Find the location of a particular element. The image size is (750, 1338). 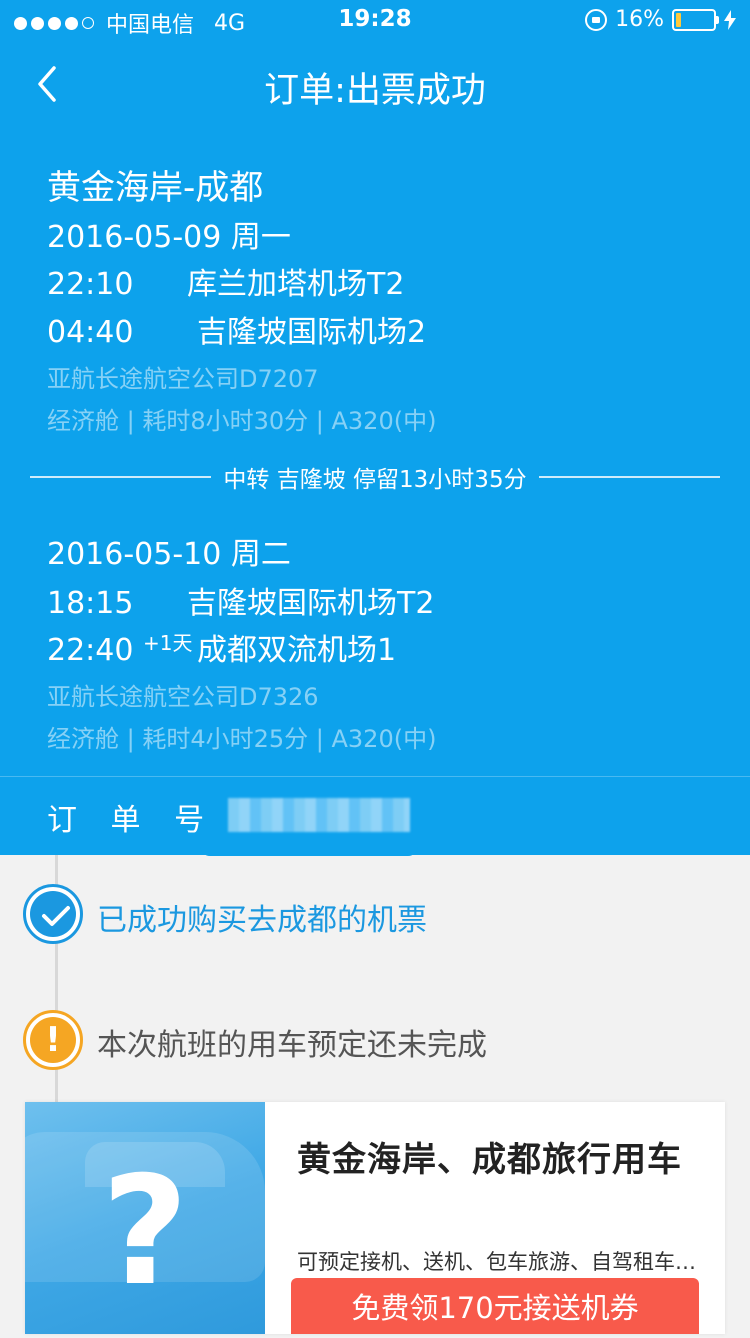

segment2-dep-time: 18:15 is located at coordinates (90, 603).